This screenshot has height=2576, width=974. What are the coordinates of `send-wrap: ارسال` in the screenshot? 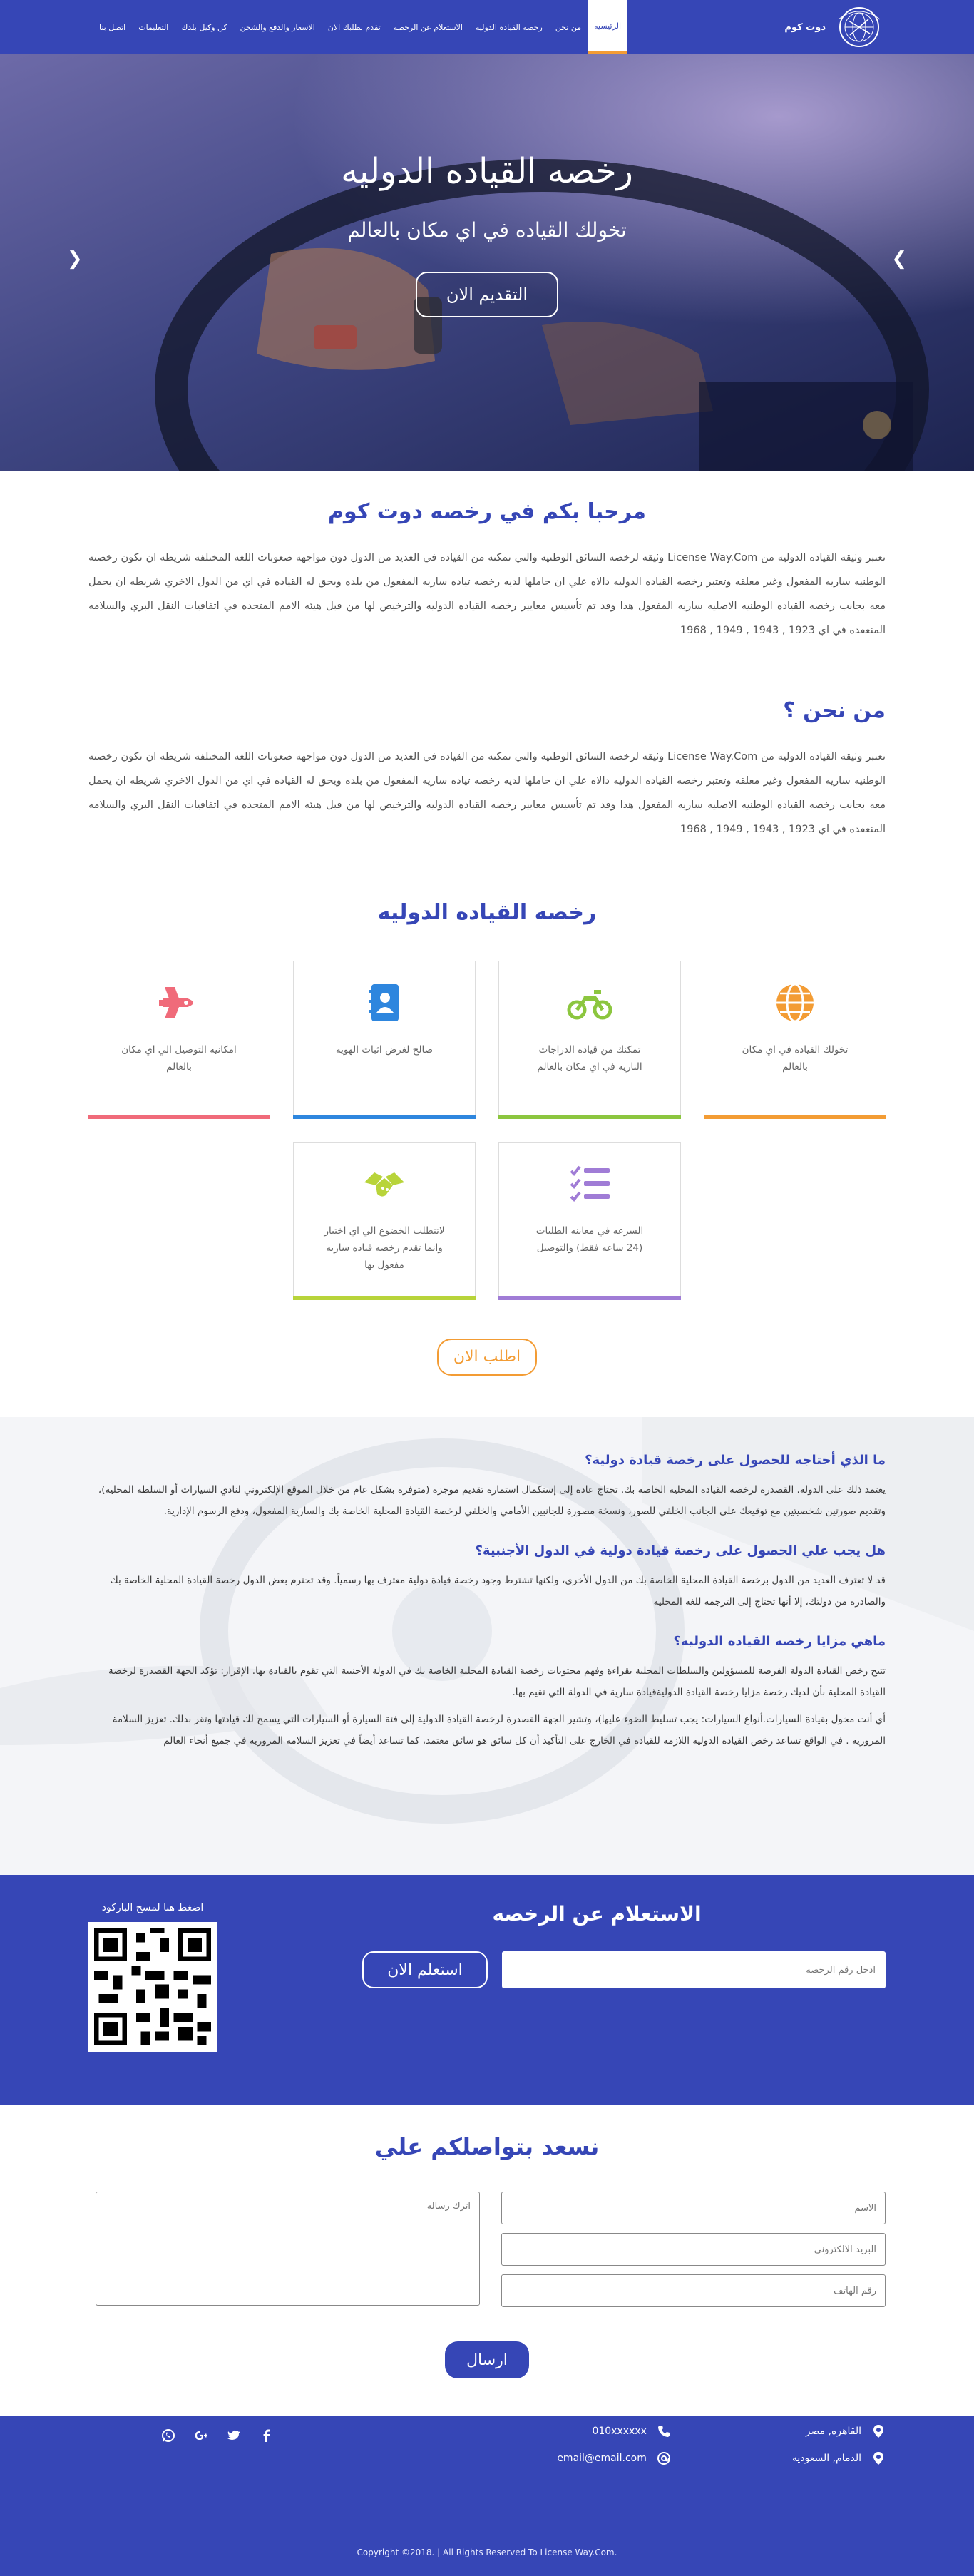 It's located at (487, 2359).